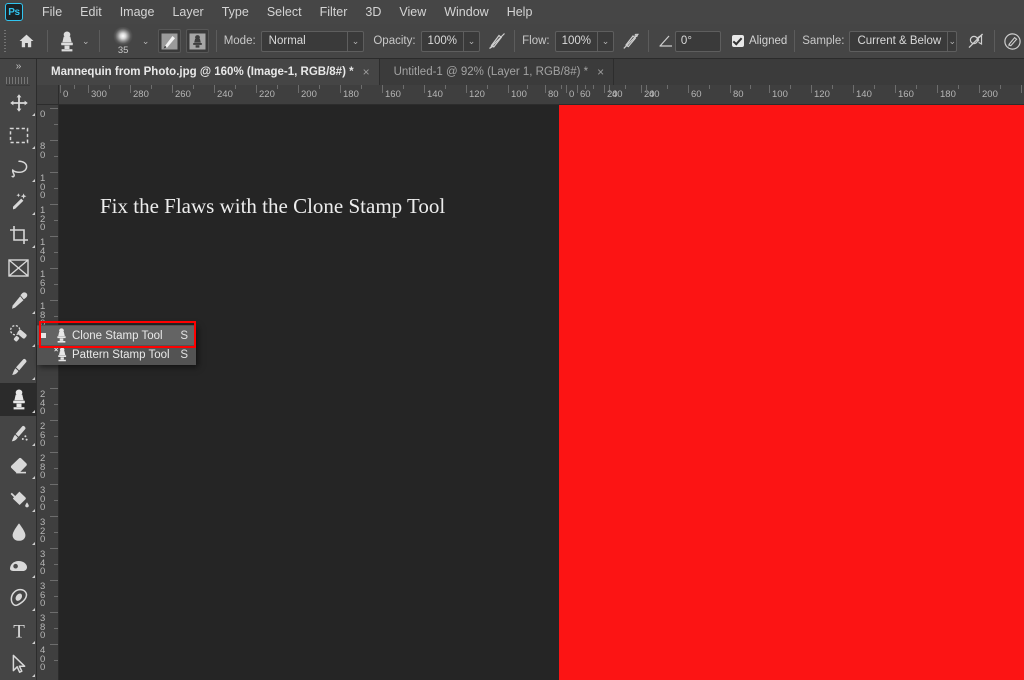 The height and width of the screenshot is (680, 1024). What do you see at coordinates (312, 41) in the screenshot?
I see `blend-mode-select: Normal ⌄` at bounding box center [312, 41].